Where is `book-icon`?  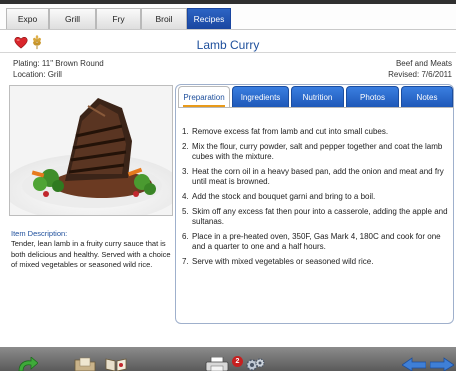 book-icon is located at coordinates (116, 364).